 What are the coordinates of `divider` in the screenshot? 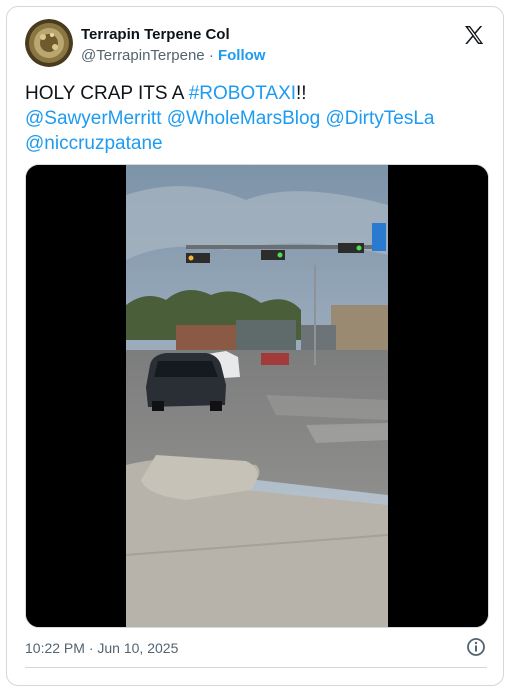 It's located at (256, 667).